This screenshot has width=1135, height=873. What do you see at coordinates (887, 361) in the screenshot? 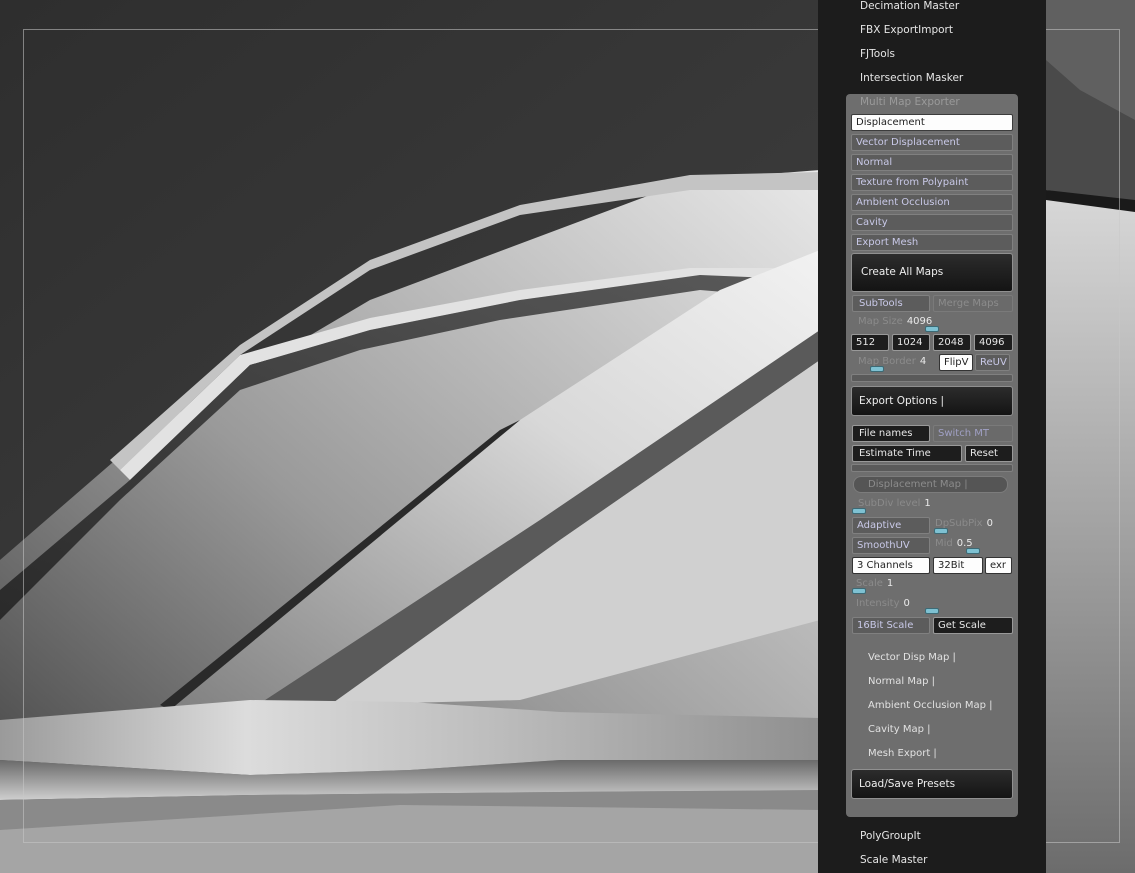
I see `map-border-label: Map Border` at bounding box center [887, 361].